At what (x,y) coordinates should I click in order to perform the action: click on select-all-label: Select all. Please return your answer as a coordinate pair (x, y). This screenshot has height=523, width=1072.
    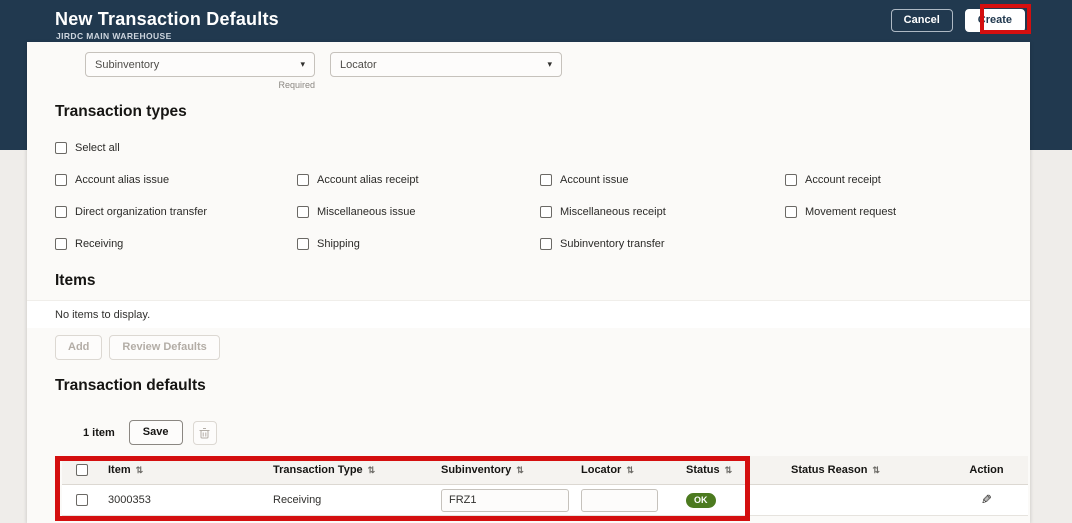
    Looking at the image, I should click on (97, 148).